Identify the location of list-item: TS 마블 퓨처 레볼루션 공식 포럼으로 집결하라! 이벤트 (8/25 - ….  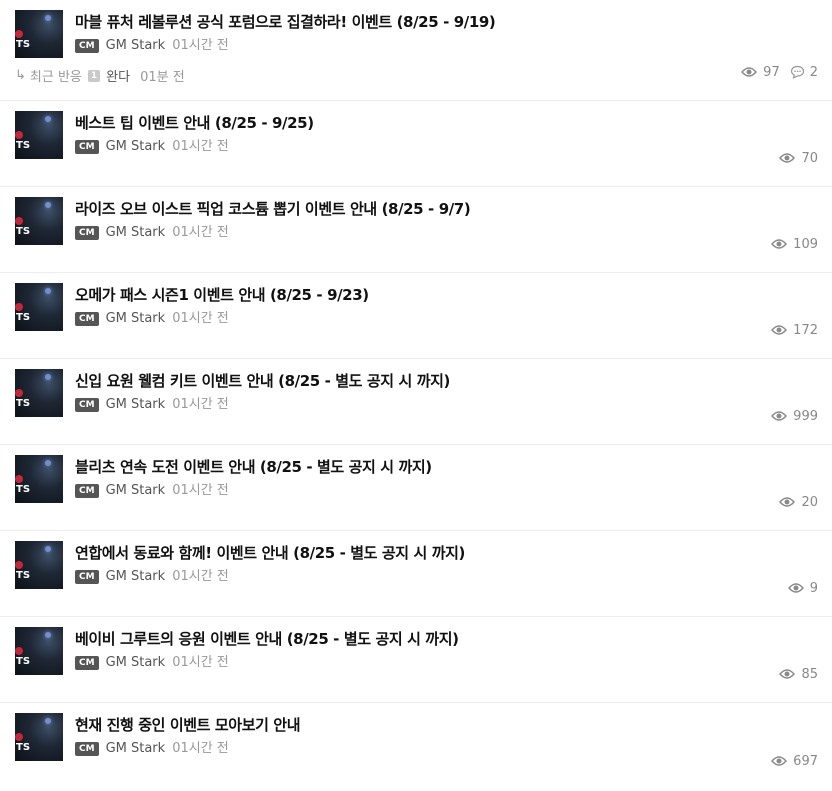
(416, 50).